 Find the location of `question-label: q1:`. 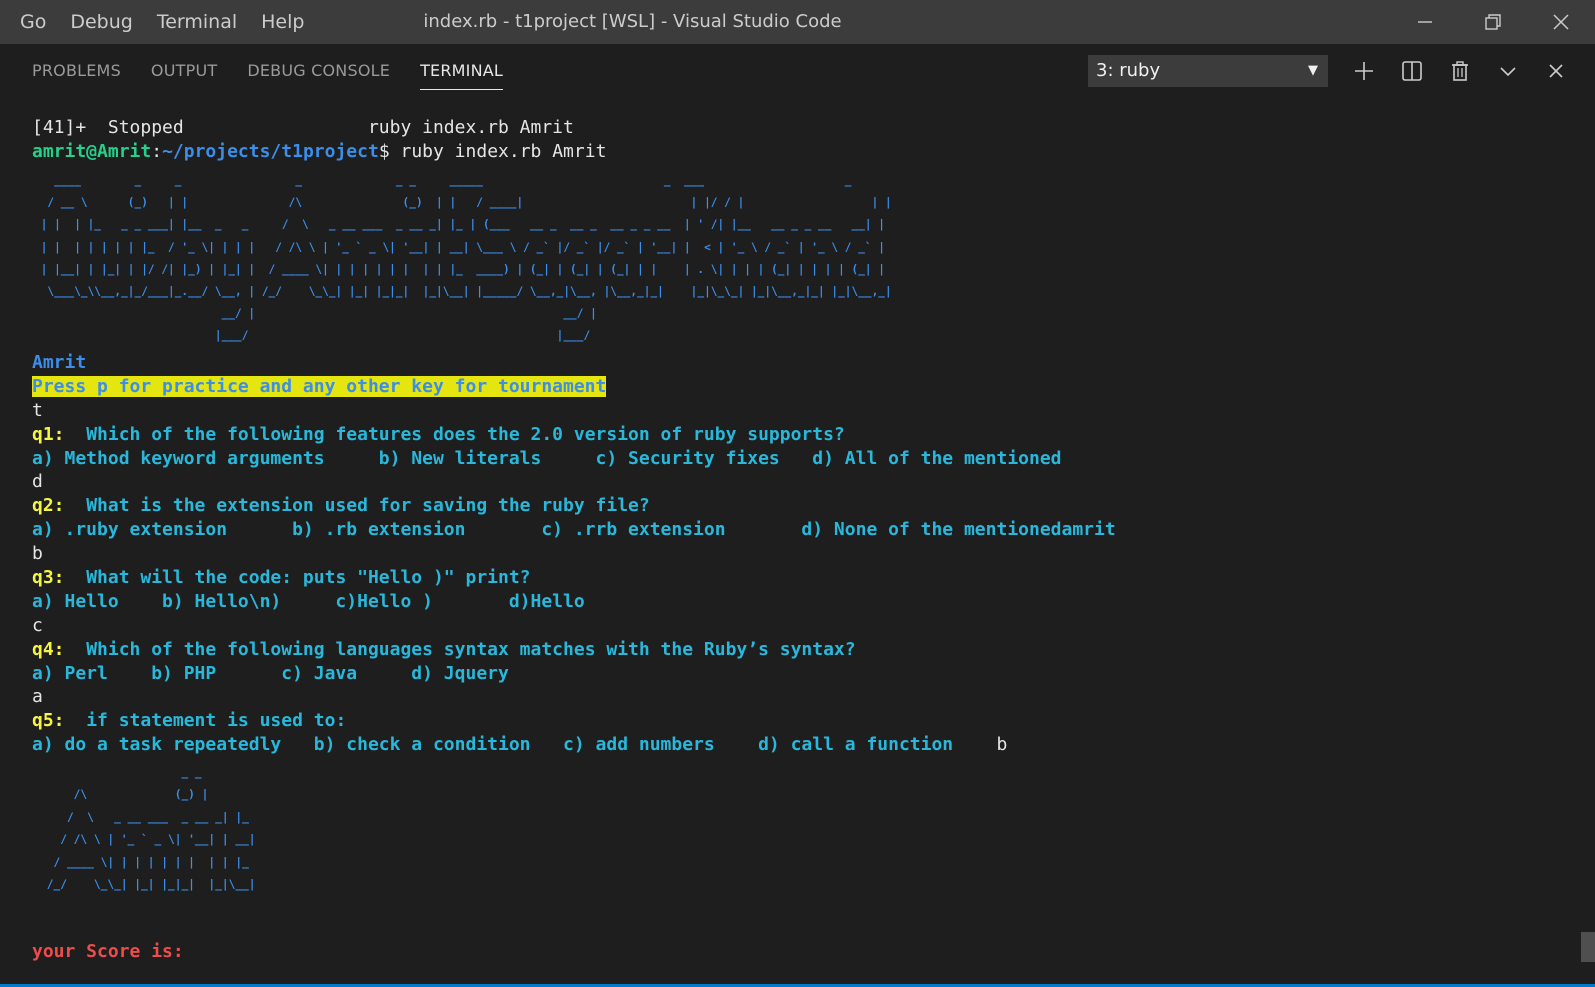

question-label: q1: is located at coordinates (48, 434).